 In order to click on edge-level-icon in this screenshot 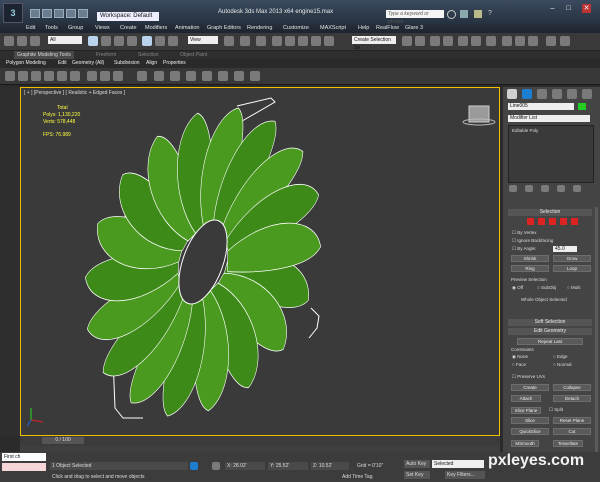, I will do `click(541, 221)`.